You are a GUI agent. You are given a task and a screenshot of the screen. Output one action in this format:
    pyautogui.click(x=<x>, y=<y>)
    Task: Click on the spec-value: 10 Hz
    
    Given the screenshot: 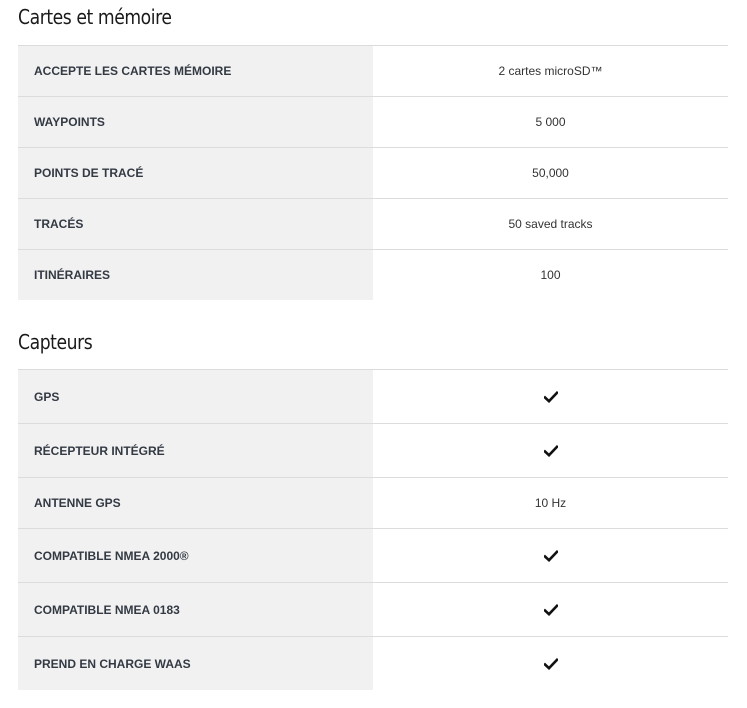 What is the action you would take?
    pyautogui.click(x=550, y=503)
    